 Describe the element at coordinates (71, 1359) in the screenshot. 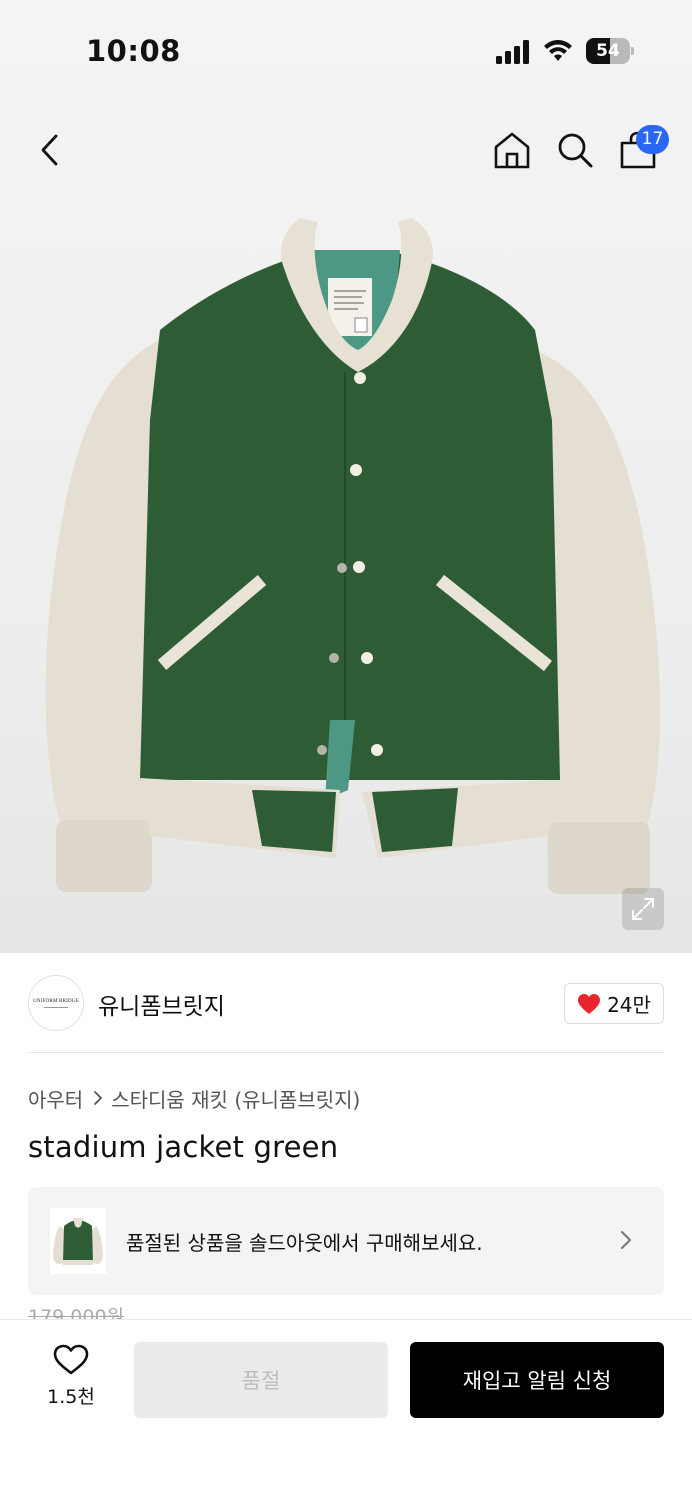

I see `heart-outline-icon` at that location.